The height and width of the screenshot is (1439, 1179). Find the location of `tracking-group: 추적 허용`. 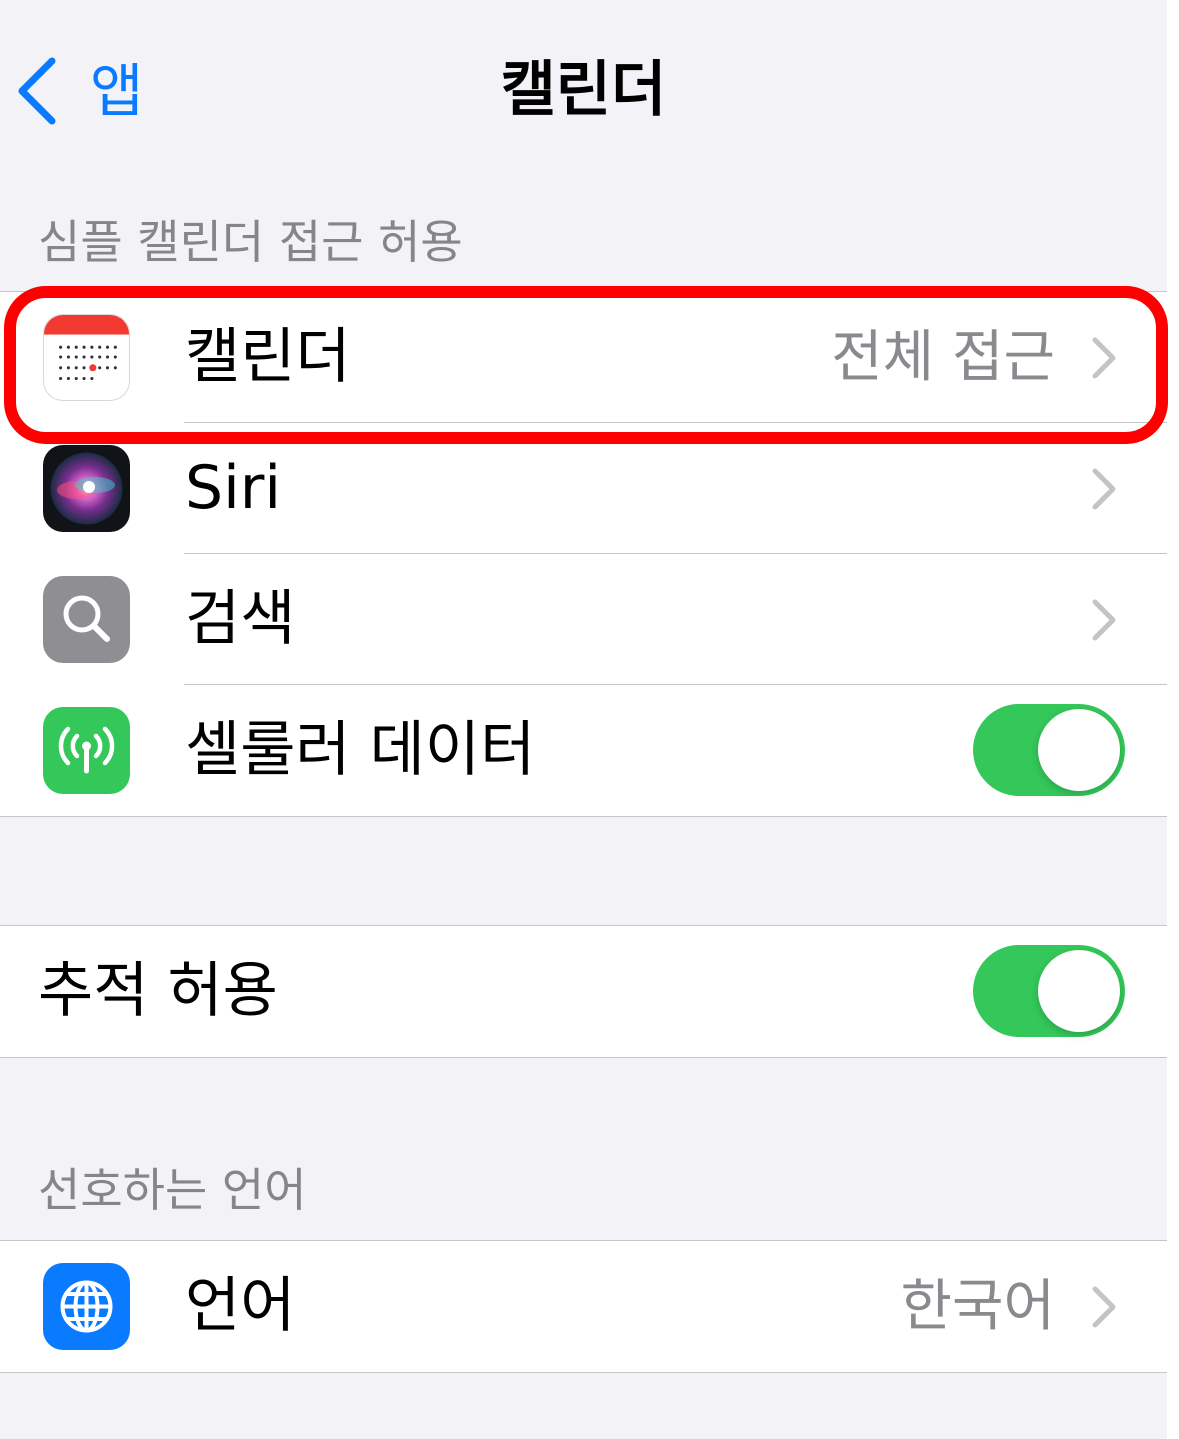

tracking-group: 추적 허용 is located at coordinates (583, 991).